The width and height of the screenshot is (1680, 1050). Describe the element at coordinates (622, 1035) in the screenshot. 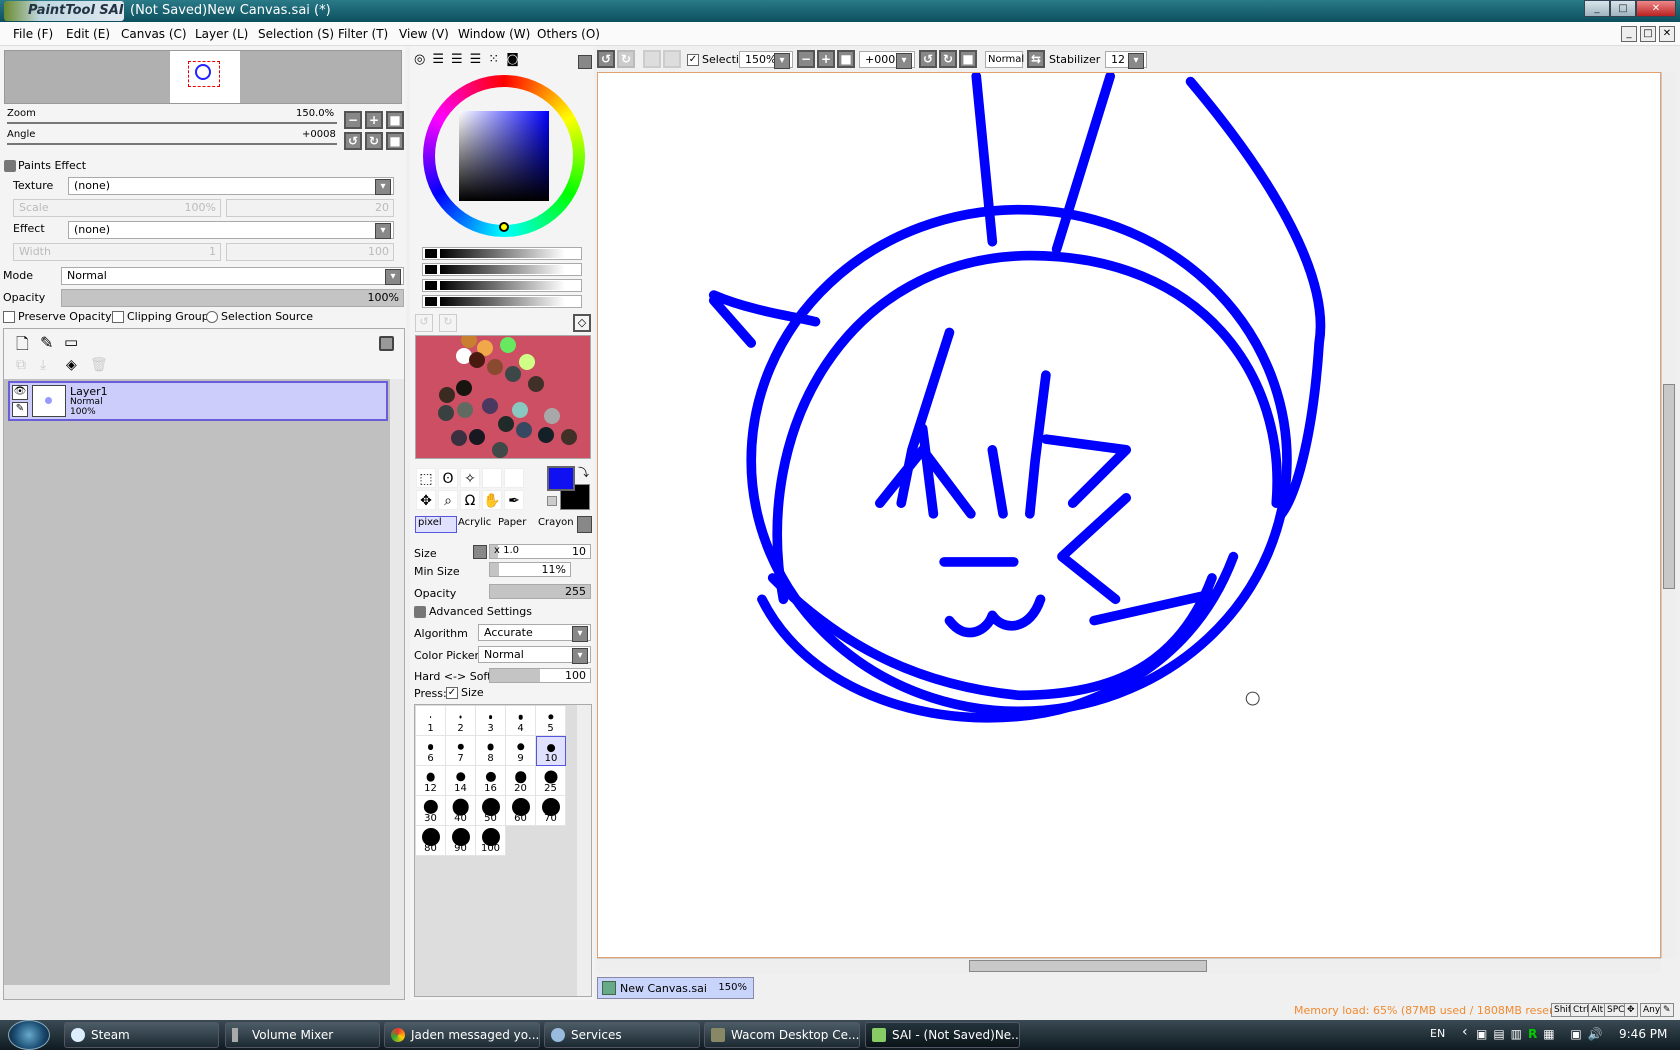

I see `taskbar-services: Services` at that location.